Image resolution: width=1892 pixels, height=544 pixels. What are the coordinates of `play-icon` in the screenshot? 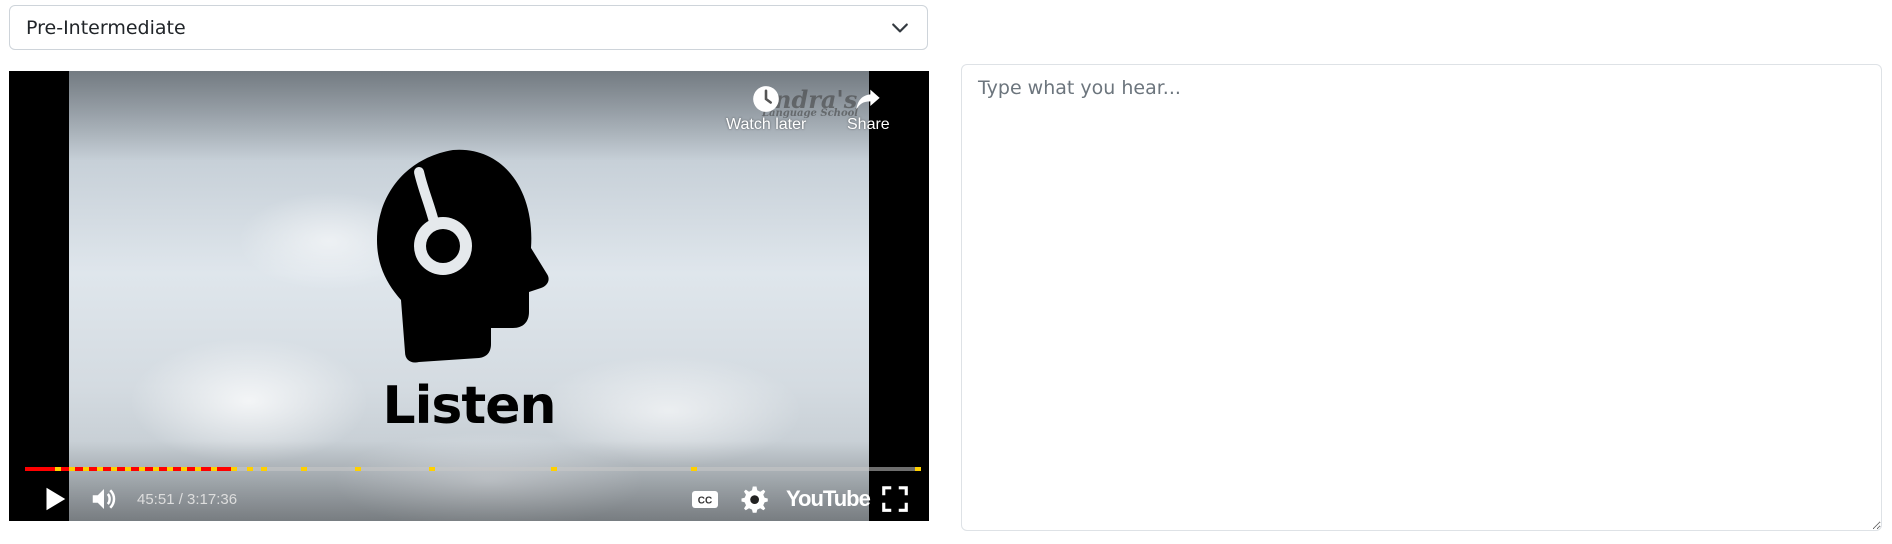 It's located at (54, 499).